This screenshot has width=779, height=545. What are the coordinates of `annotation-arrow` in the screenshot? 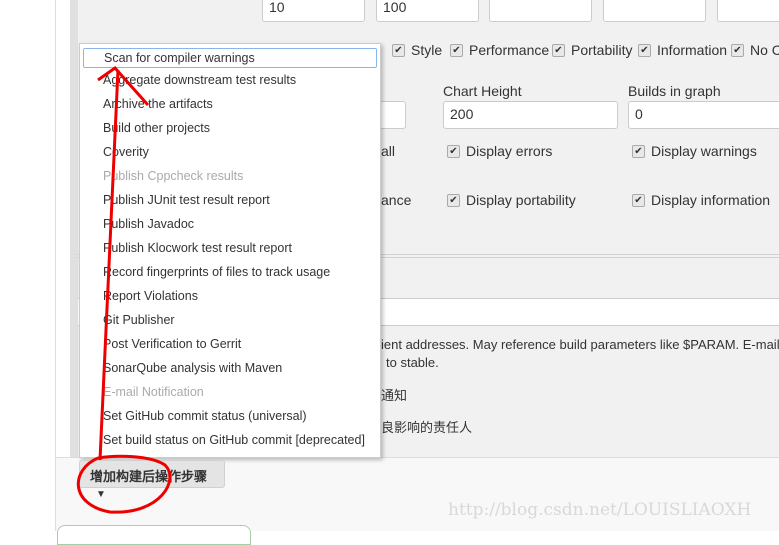 It's located at (123, 263).